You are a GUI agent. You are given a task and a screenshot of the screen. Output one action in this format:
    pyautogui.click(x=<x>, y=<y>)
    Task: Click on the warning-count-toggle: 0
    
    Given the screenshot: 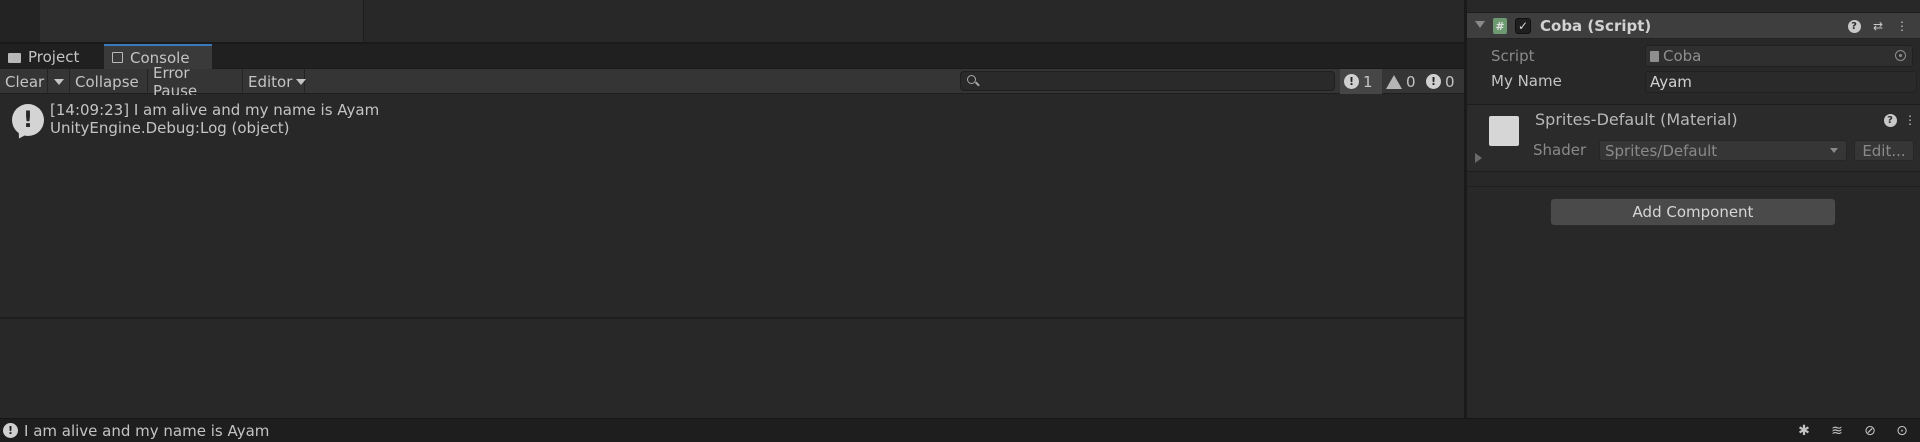 What is the action you would take?
    pyautogui.click(x=1402, y=81)
    